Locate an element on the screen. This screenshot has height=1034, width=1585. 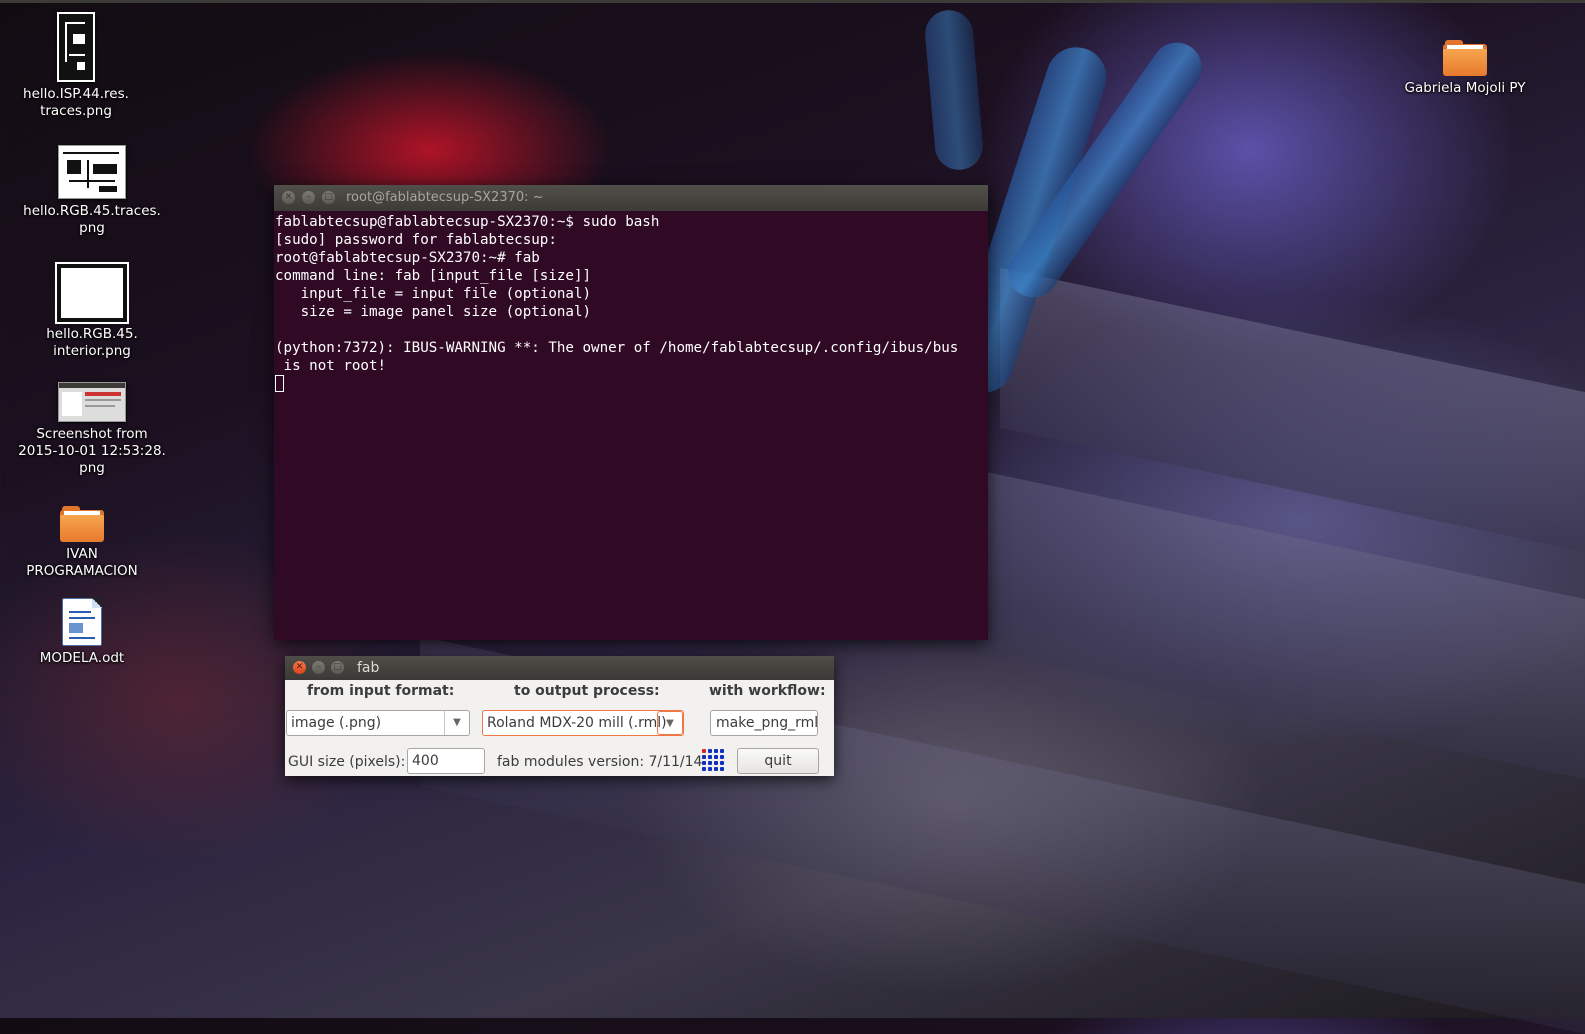
text-document-icon is located at coordinates (82, 622).